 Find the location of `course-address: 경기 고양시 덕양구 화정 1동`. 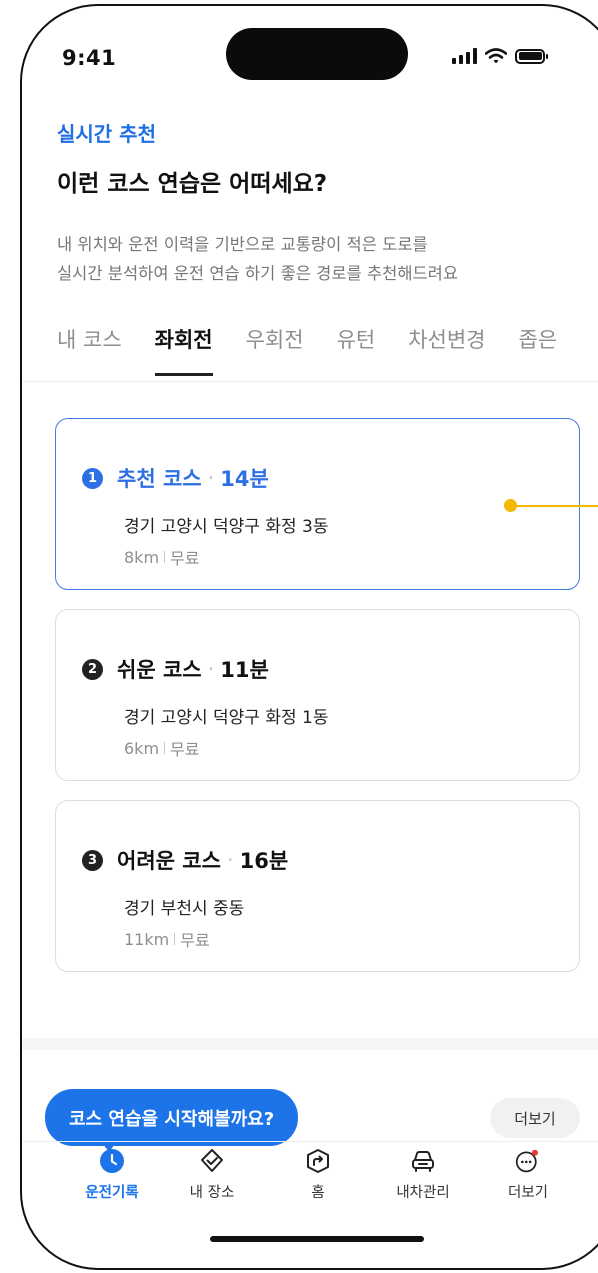

course-address: 경기 고양시 덕양구 화정 1동 is located at coordinates (226, 718).